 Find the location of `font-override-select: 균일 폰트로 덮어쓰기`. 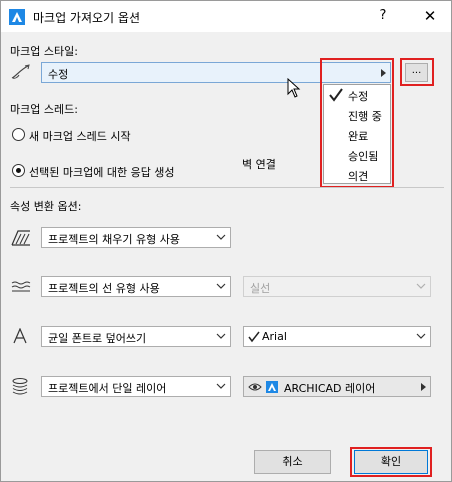

font-override-select: 균일 폰트로 덮어쓰기 is located at coordinates (136, 336).